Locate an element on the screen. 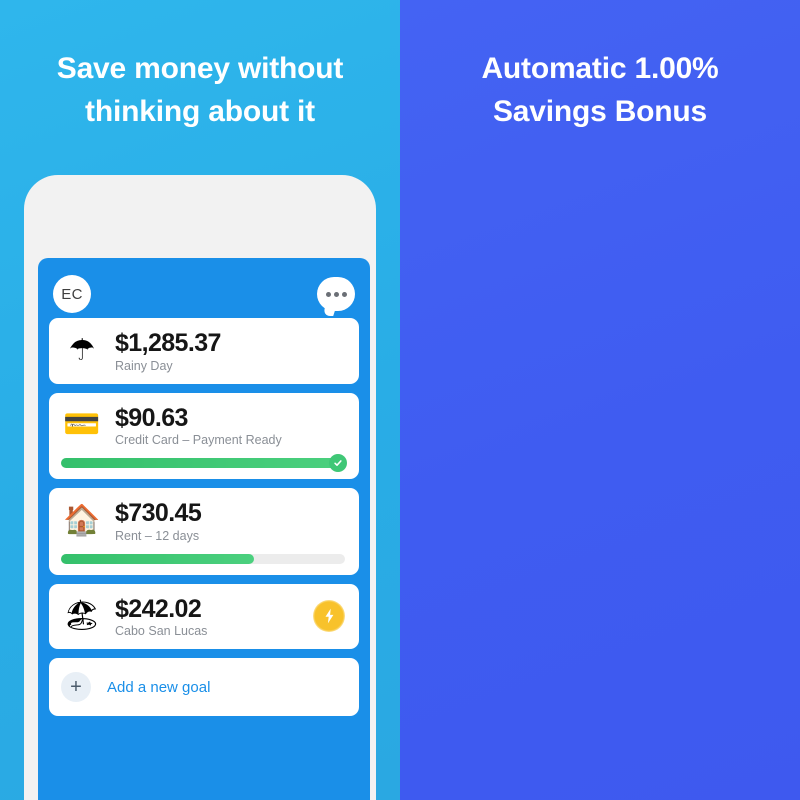 Image resolution: width=800 pixels, height=800 pixels. lightning-bolt-icon is located at coordinates (329, 616).